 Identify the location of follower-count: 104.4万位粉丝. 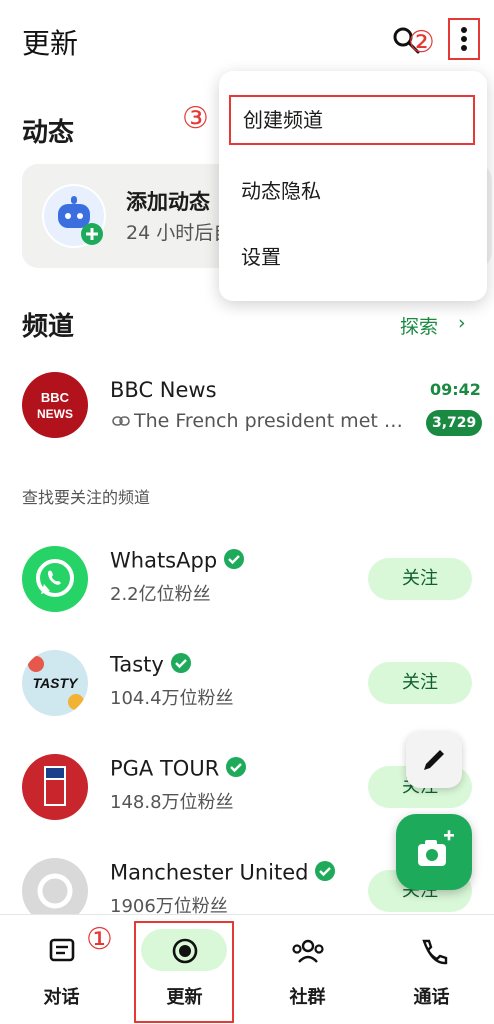
(172, 698).